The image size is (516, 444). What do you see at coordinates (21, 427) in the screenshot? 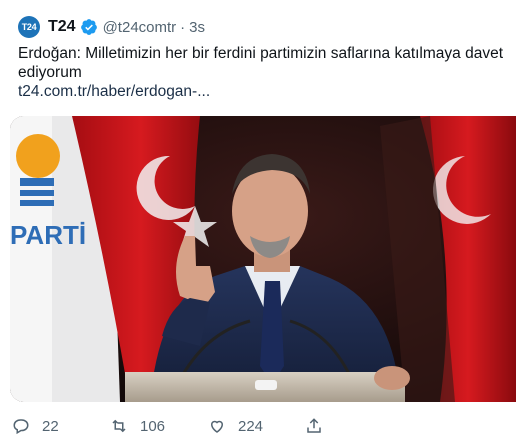
I see `reply-icon` at bounding box center [21, 427].